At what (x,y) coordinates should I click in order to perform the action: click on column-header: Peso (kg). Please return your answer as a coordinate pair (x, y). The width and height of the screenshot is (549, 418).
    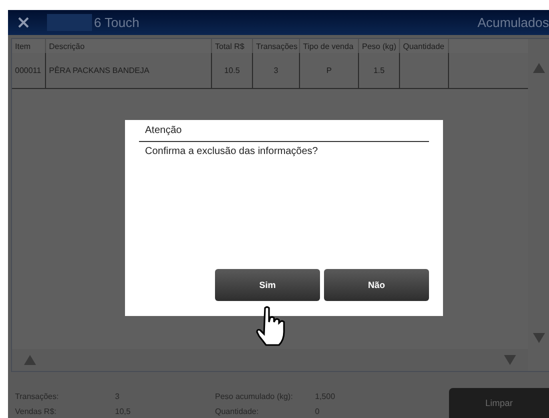
    Looking at the image, I should click on (379, 46).